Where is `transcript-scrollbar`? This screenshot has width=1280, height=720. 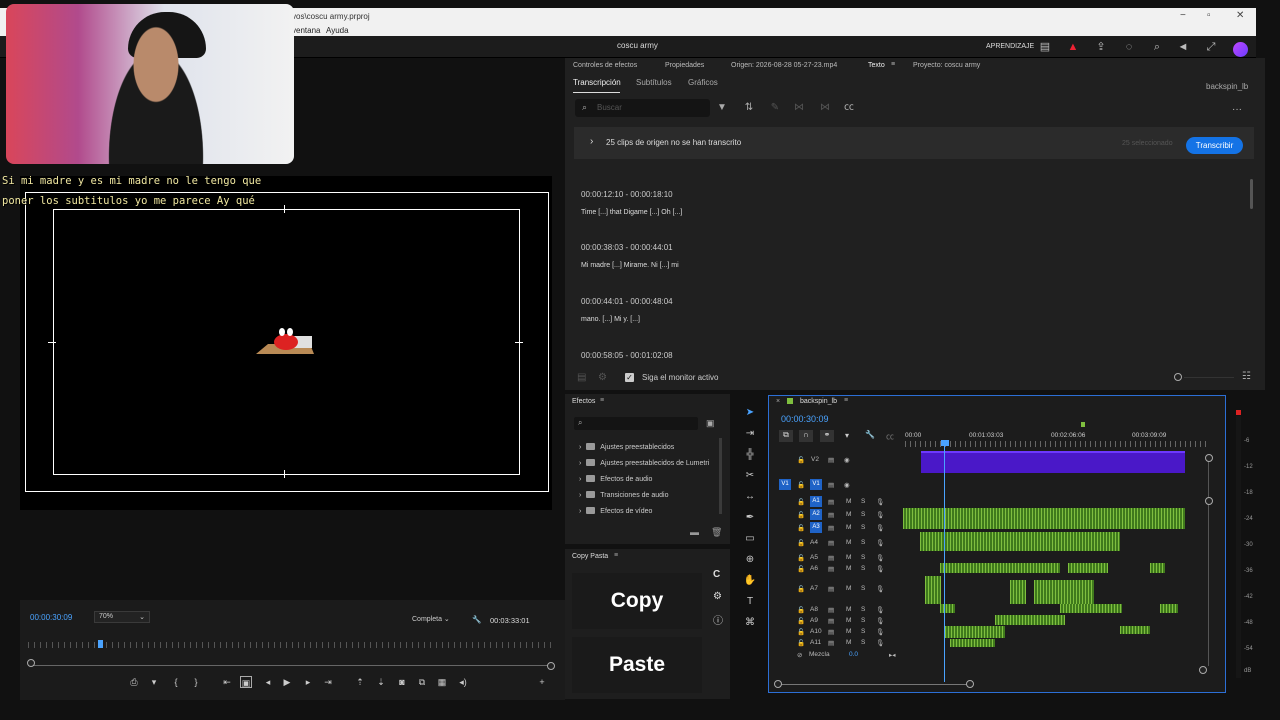 transcript-scrollbar is located at coordinates (1251, 194).